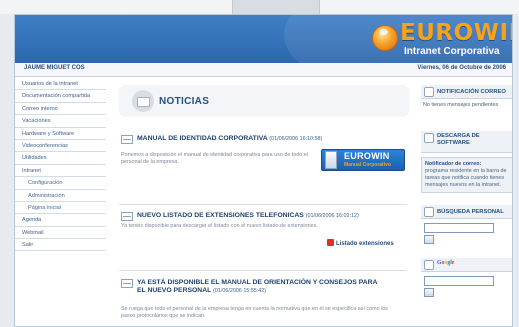 Image resolution: width=519 pixels, height=327 pixels. Describe the element at coordinates (143, 101) in the screenshot. I see `news-icon` at that location.